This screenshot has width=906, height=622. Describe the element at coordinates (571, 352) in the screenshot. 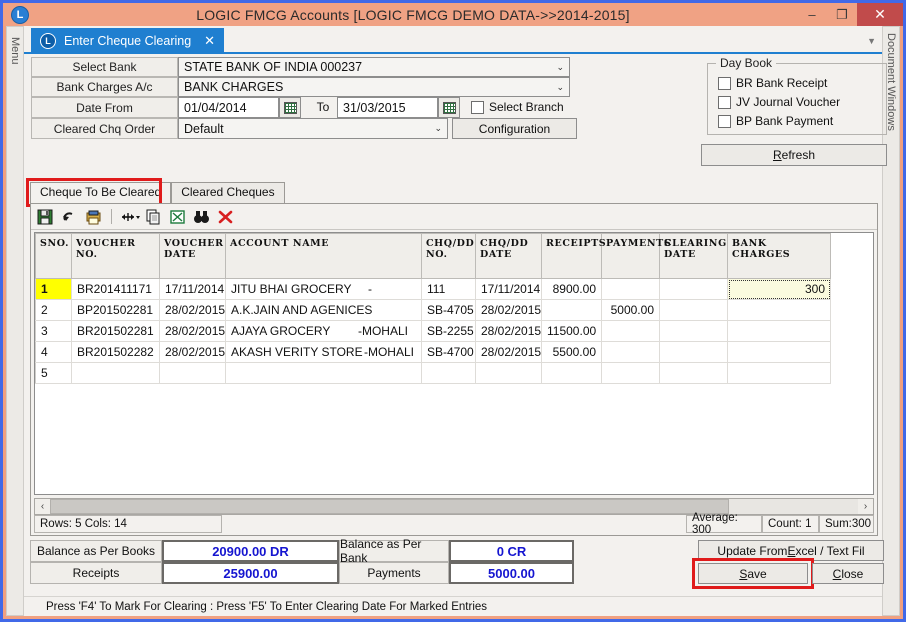

I see `cell-receipts: 5500.00` at that location.